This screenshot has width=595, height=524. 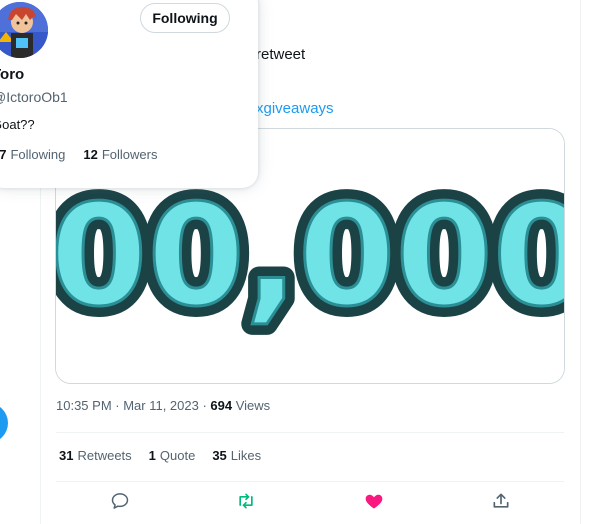 I want to click on tweet-meta: 10:35 PM · Mar 11, 2023 · 694 Views, so click(x=163, y=405).